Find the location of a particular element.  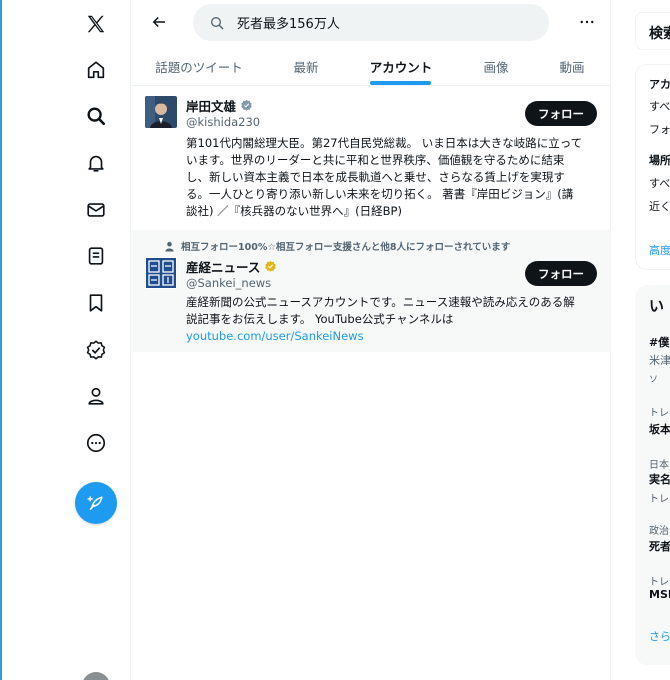

bio-line: 第101代内閣総理大臣。第27代自民党総裁。 いま日本は大きな岐路に立って is located at coordinates (384, 143).